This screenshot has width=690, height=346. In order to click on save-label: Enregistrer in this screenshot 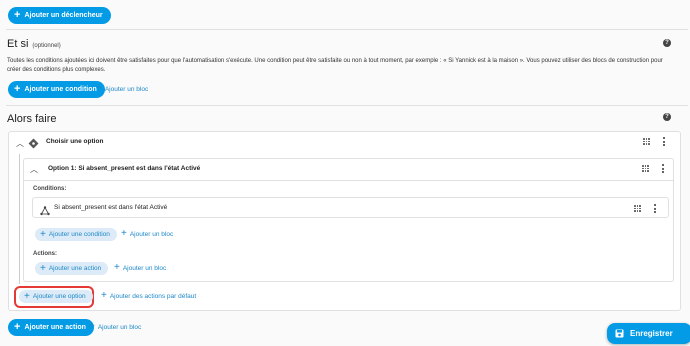, I will do `click(651, 333)`.